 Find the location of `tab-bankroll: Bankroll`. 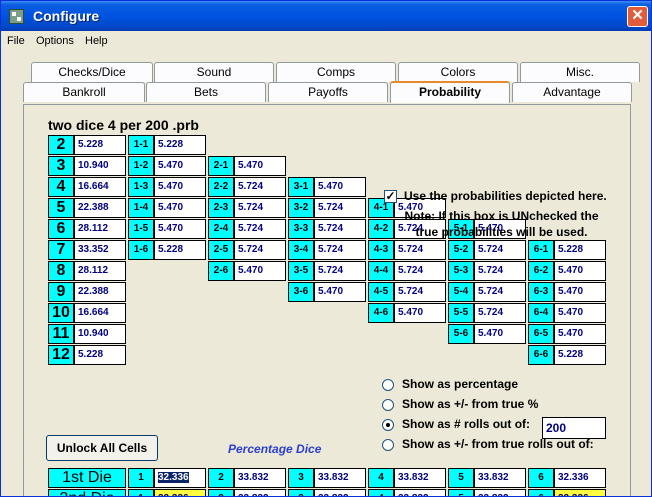

tab-bankroll: Bankroll is located at coordinates (84, 92).